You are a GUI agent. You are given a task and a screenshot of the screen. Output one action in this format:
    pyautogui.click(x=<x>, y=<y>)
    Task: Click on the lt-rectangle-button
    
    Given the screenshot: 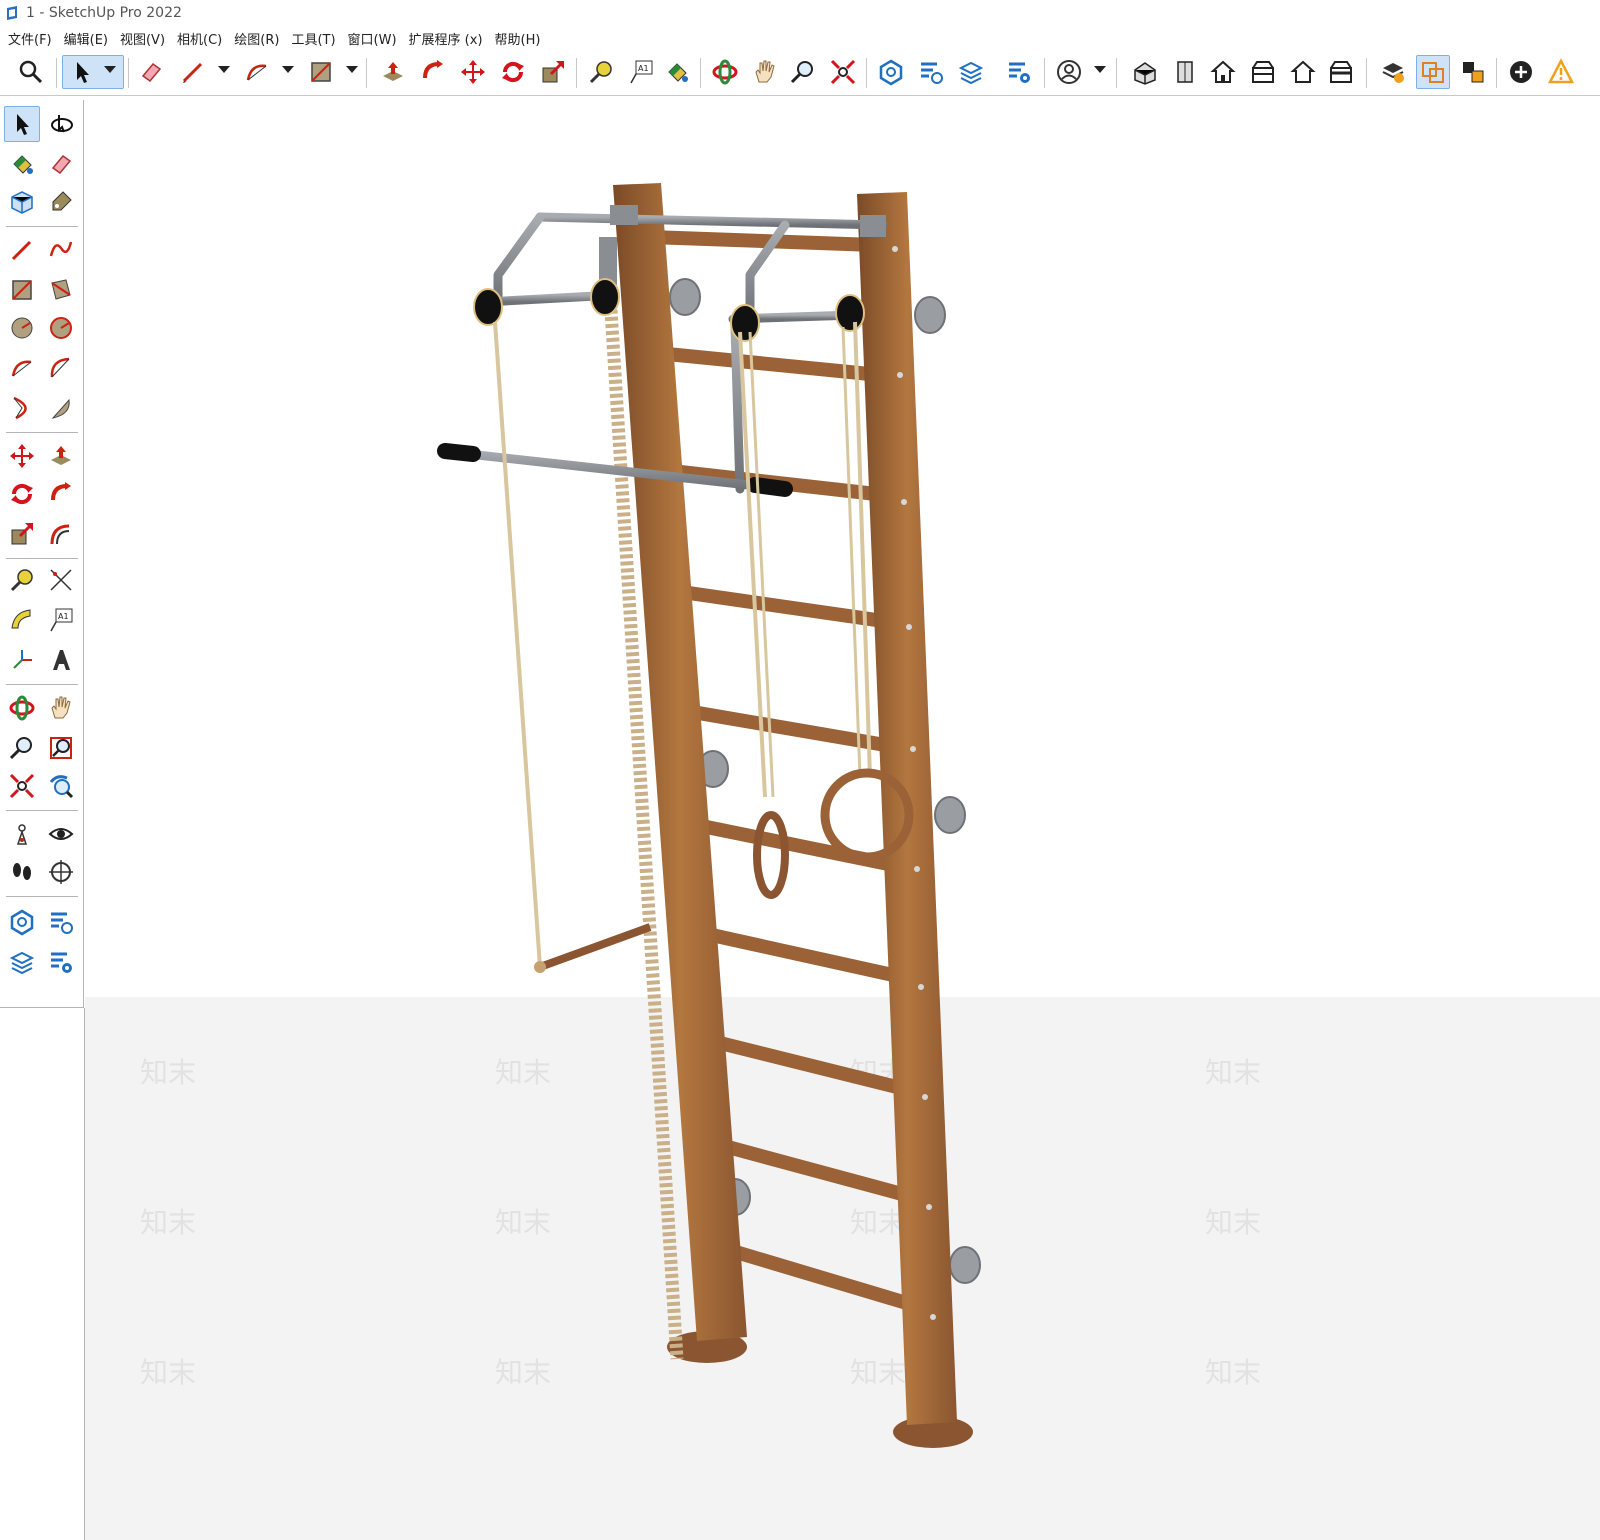 What is the action you would take?
    pyautogui.click(x=22, y=290)
    